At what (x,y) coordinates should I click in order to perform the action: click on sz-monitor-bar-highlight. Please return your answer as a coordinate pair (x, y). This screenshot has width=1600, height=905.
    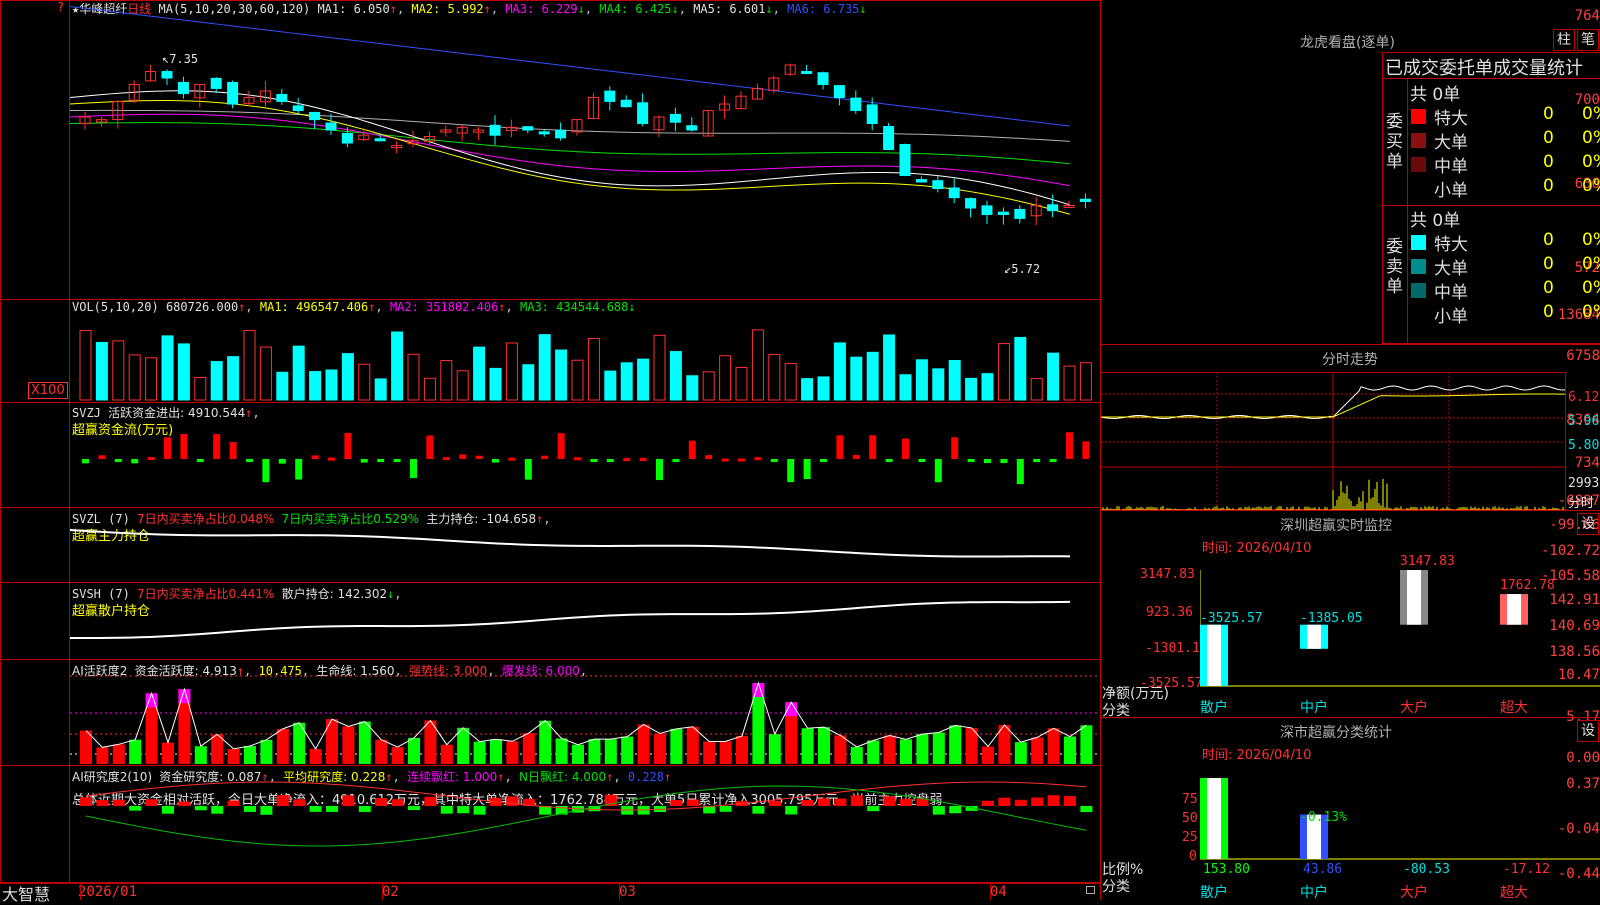
    Looking at the image, I should click on (1214, 655).